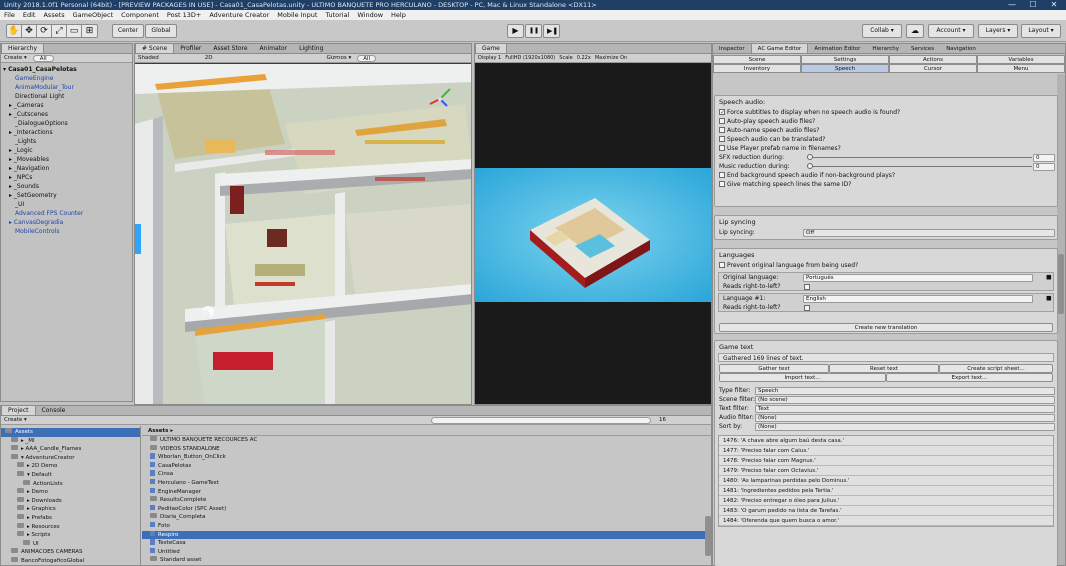  I want to click on original-language-input: Português, so click(918, 277).